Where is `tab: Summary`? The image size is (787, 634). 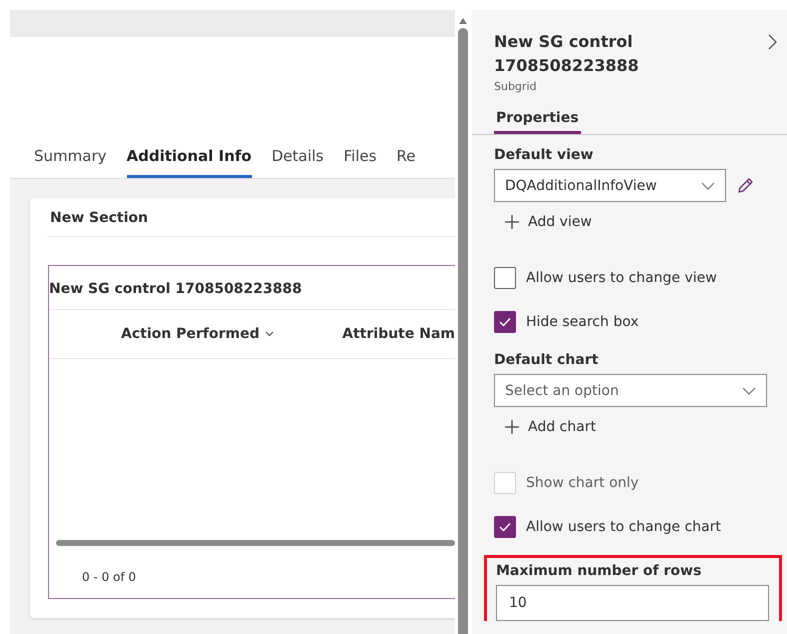
tab: Summary is located at coordinates (70, 158).